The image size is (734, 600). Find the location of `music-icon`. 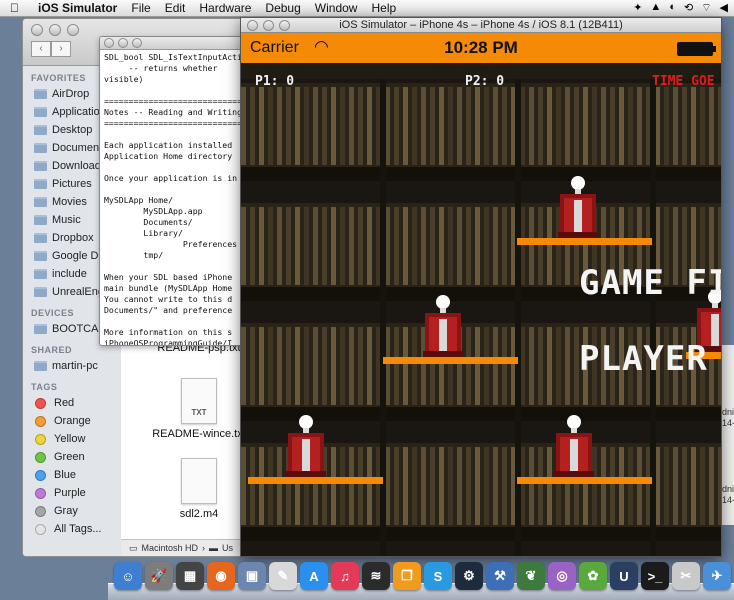

music-icon is located at coordinates (40, 220).